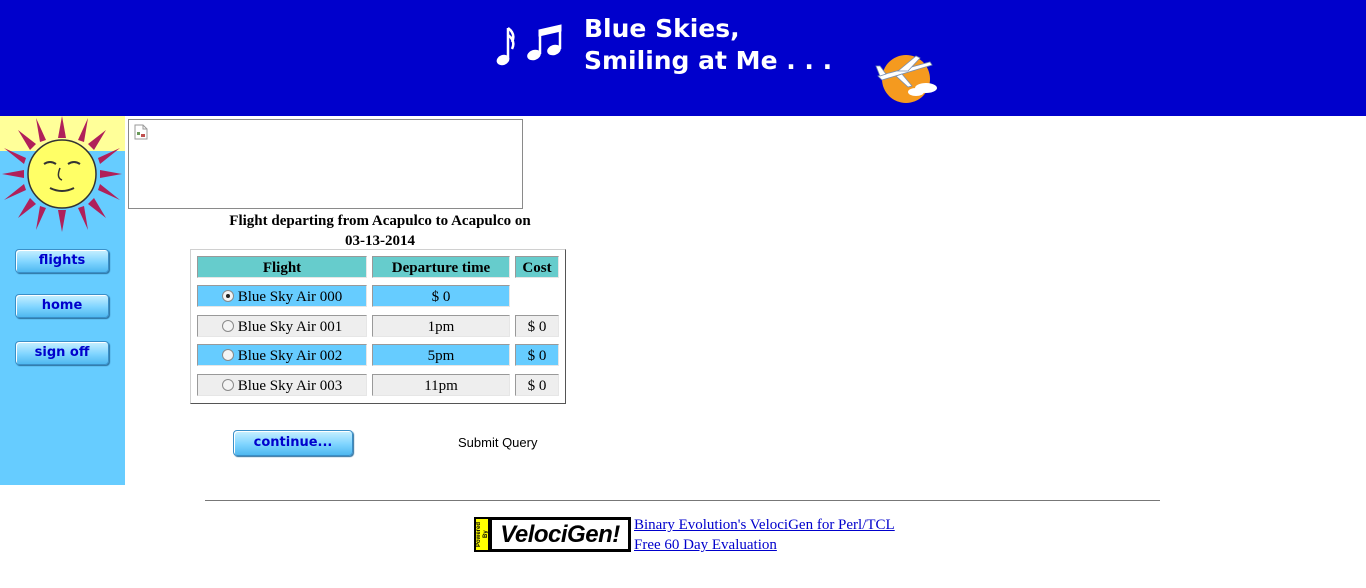 This screenshot has height=588, width=1366. Describe the element at coordinates (290, 327) in the screenshot. I see `flight-name: Blue Sky Air 001` at that location.